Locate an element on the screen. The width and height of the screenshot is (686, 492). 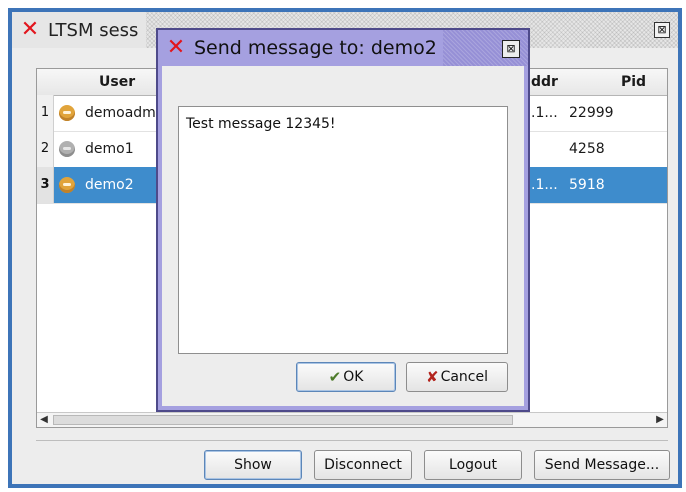
dialog-title-wrap: ✕ Send message to: demo2 is located at coordinates (300, 48).